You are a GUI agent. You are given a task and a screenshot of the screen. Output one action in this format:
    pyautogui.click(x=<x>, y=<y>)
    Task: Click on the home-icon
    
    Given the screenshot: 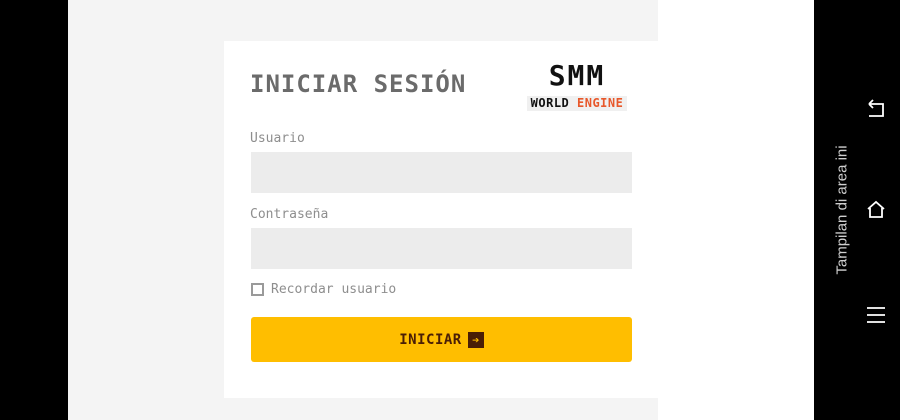 What is the action you would take?
    pyautogui.click(x=876, y=210)
    